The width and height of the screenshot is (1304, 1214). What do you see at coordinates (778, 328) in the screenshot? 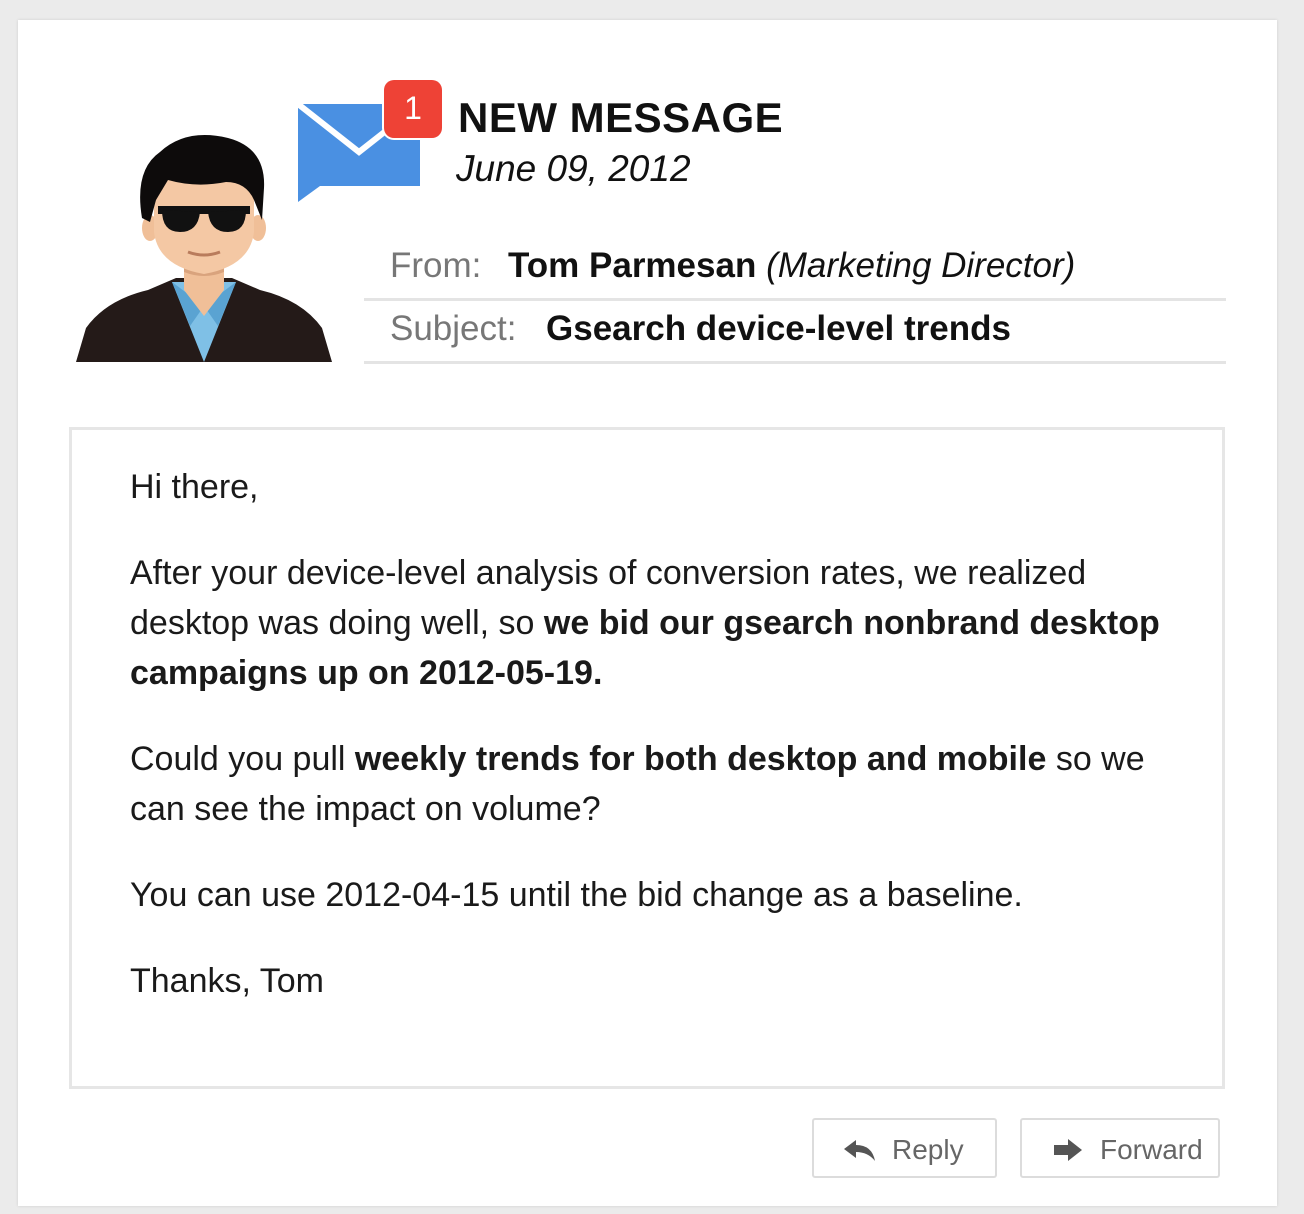
I see `subject-value: Gsearch device-level trends` at bounding box center [778, 328].